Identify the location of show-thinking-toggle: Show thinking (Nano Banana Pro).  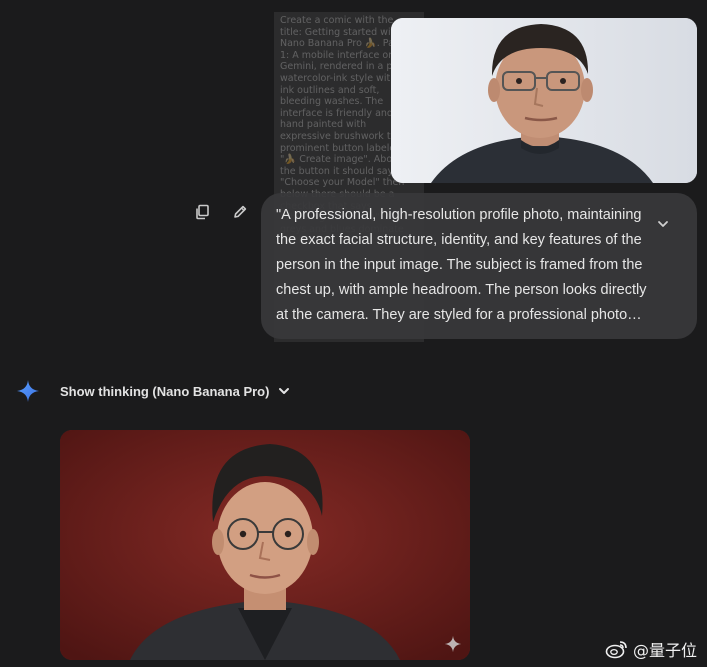
(175, 391).